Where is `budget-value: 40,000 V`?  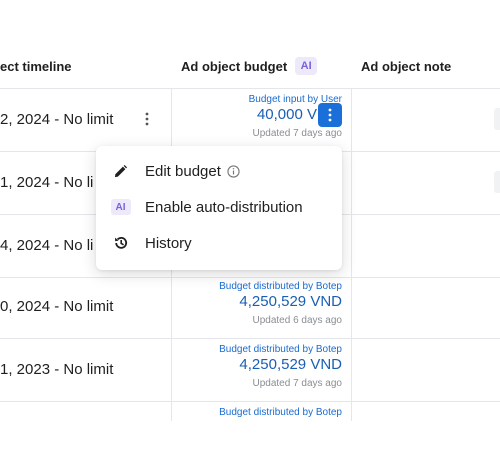 budget-value: 40,000 V is located at coordinates (286, 114).